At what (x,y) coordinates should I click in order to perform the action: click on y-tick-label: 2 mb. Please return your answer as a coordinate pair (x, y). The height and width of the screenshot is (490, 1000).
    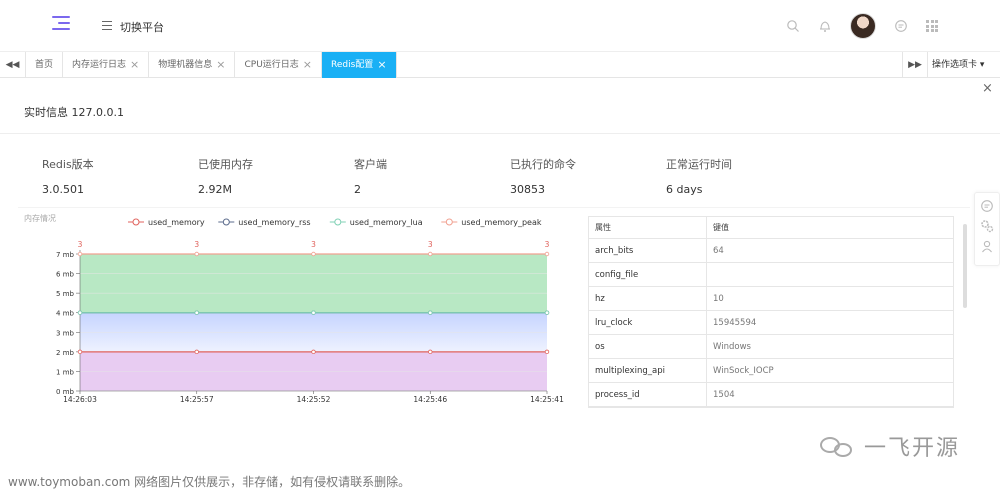
    Looking at the image, I should click on (65, 353).